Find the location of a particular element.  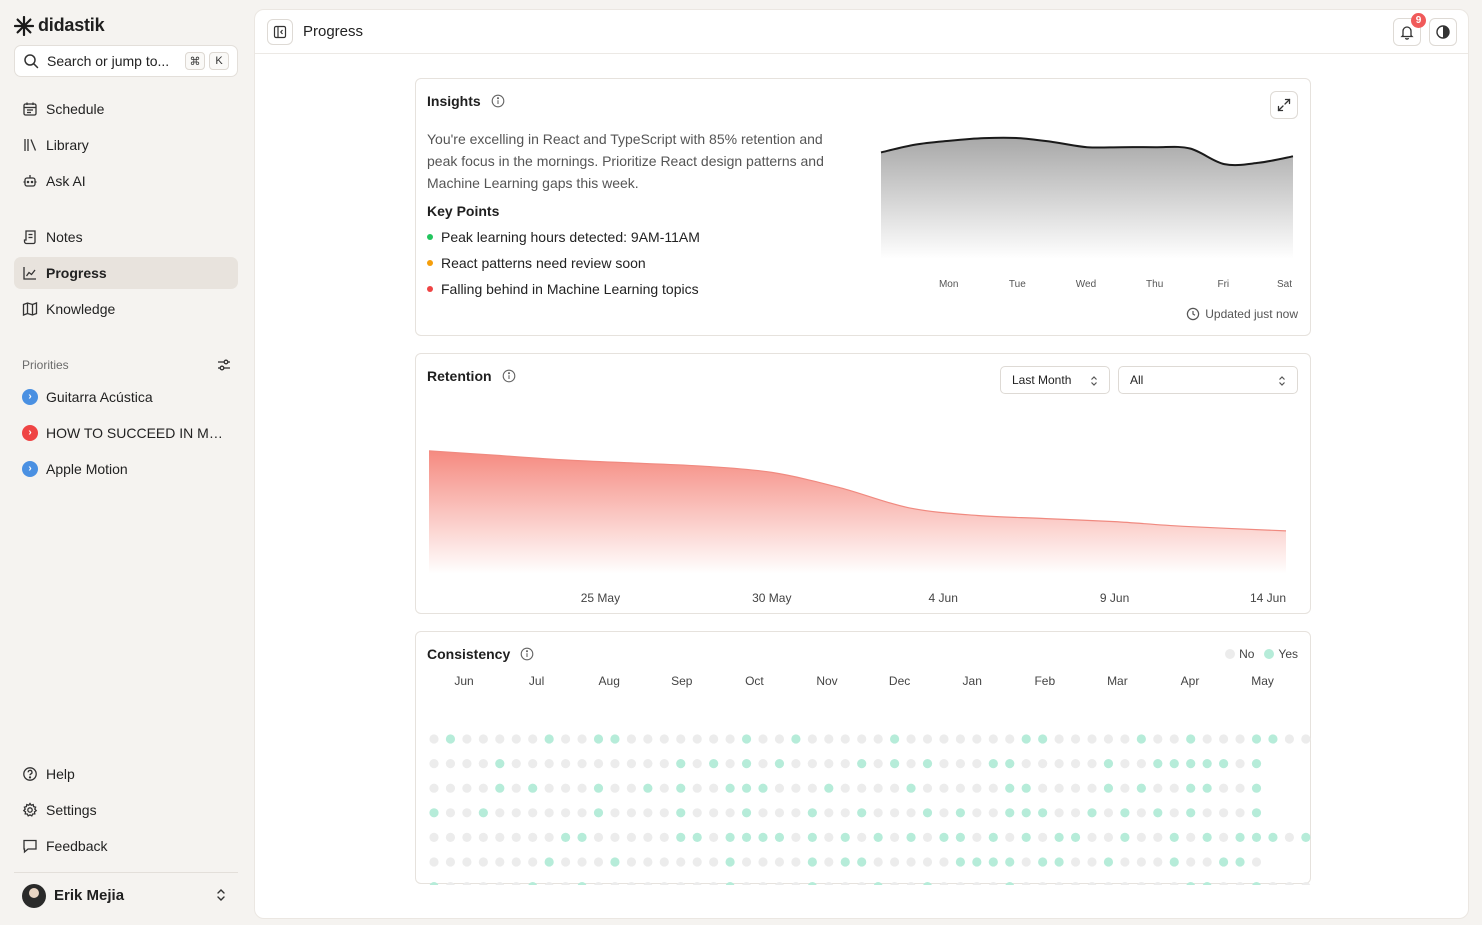

expand-button is located at coordinates (1284, 105).